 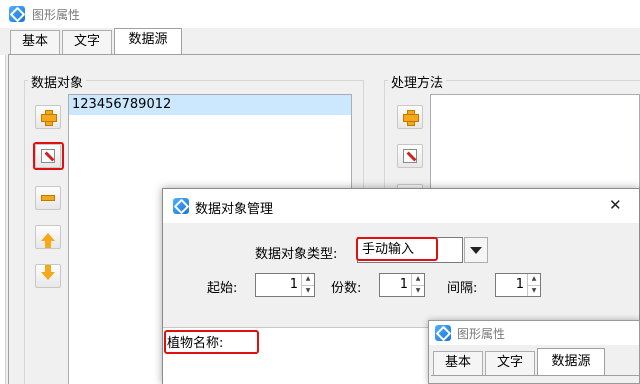 What do you see at coordinates (476, 250) in the screenshot?
I see `chevron-down-icon` at bounding box center [476, 250].